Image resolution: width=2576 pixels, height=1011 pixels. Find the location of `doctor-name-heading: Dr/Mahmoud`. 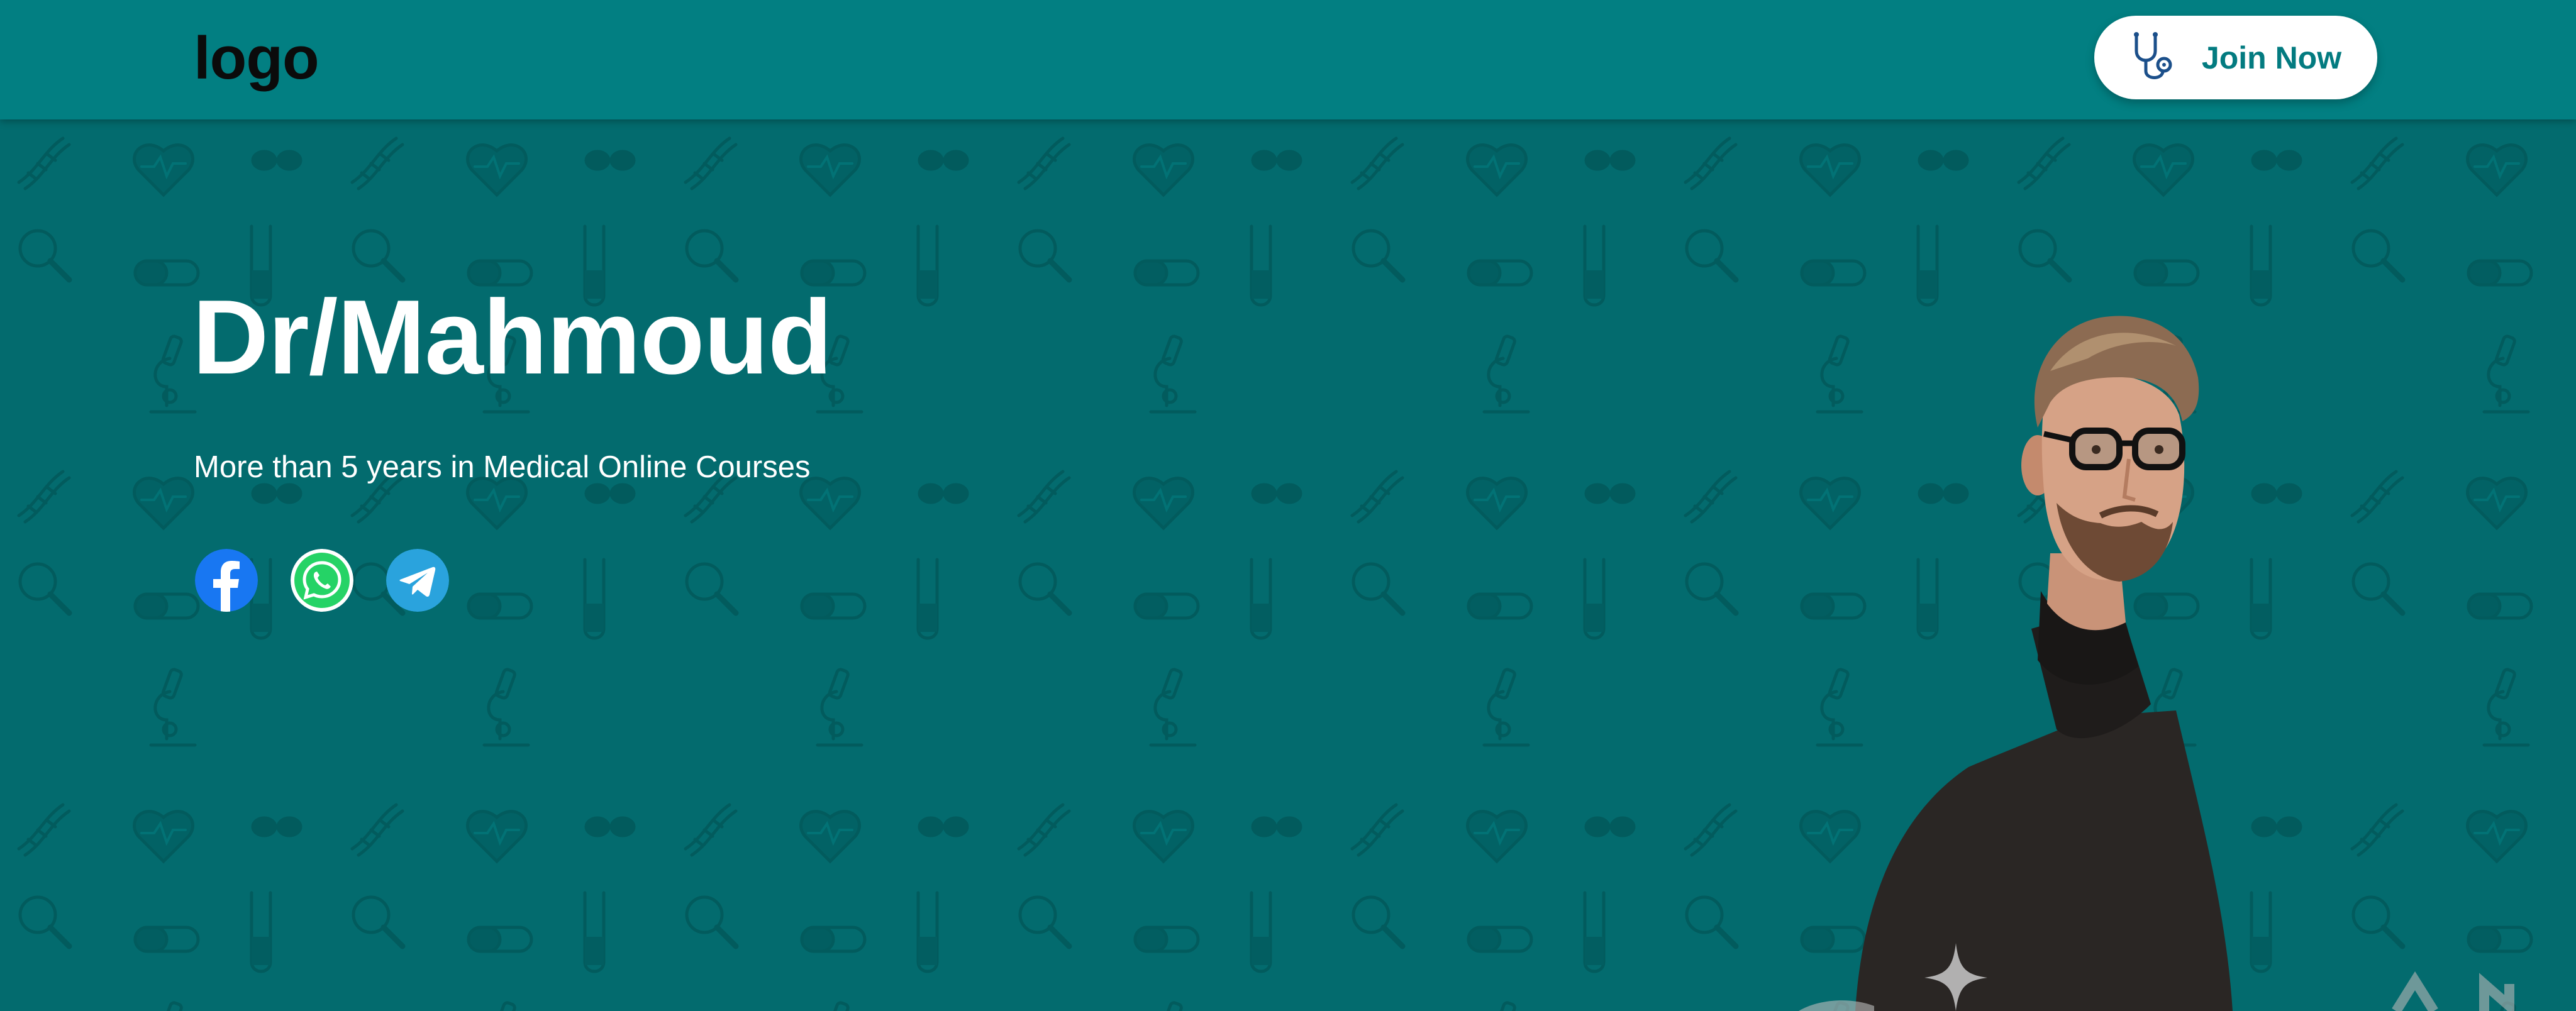

doctor-name-heading: Dr/Mahmoud is located at coordinates (512, 337).